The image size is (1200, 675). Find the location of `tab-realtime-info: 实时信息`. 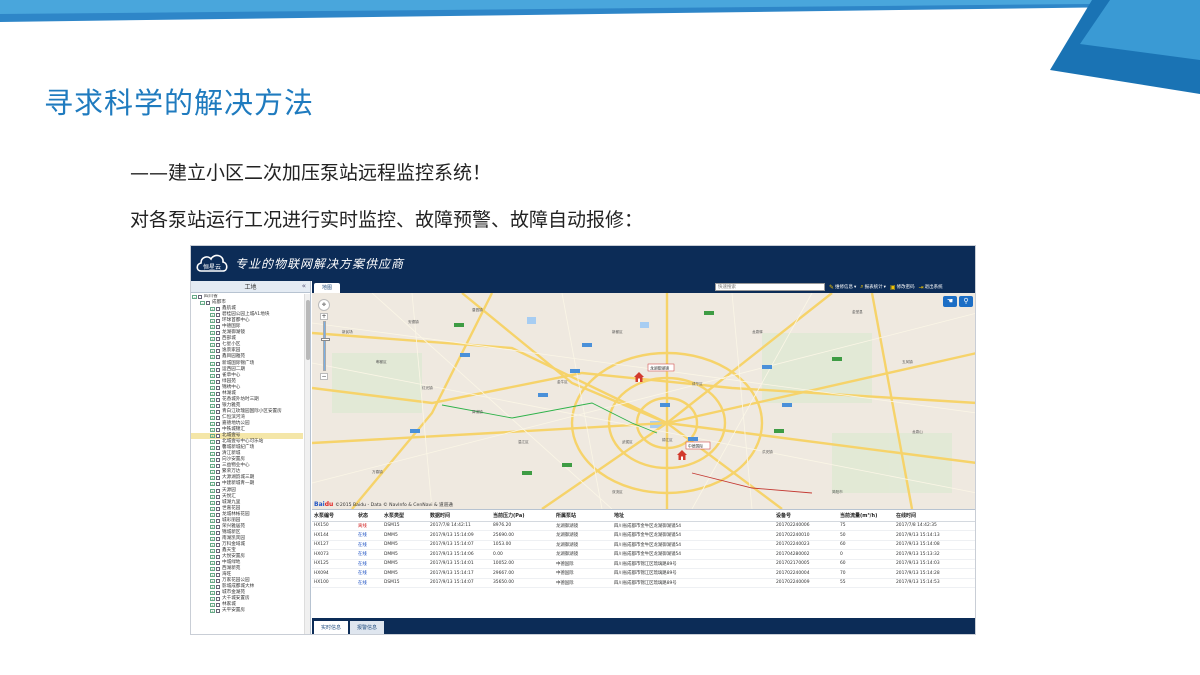

tab-realtime-info: 实时信息 is located at coordinates (331, 627).